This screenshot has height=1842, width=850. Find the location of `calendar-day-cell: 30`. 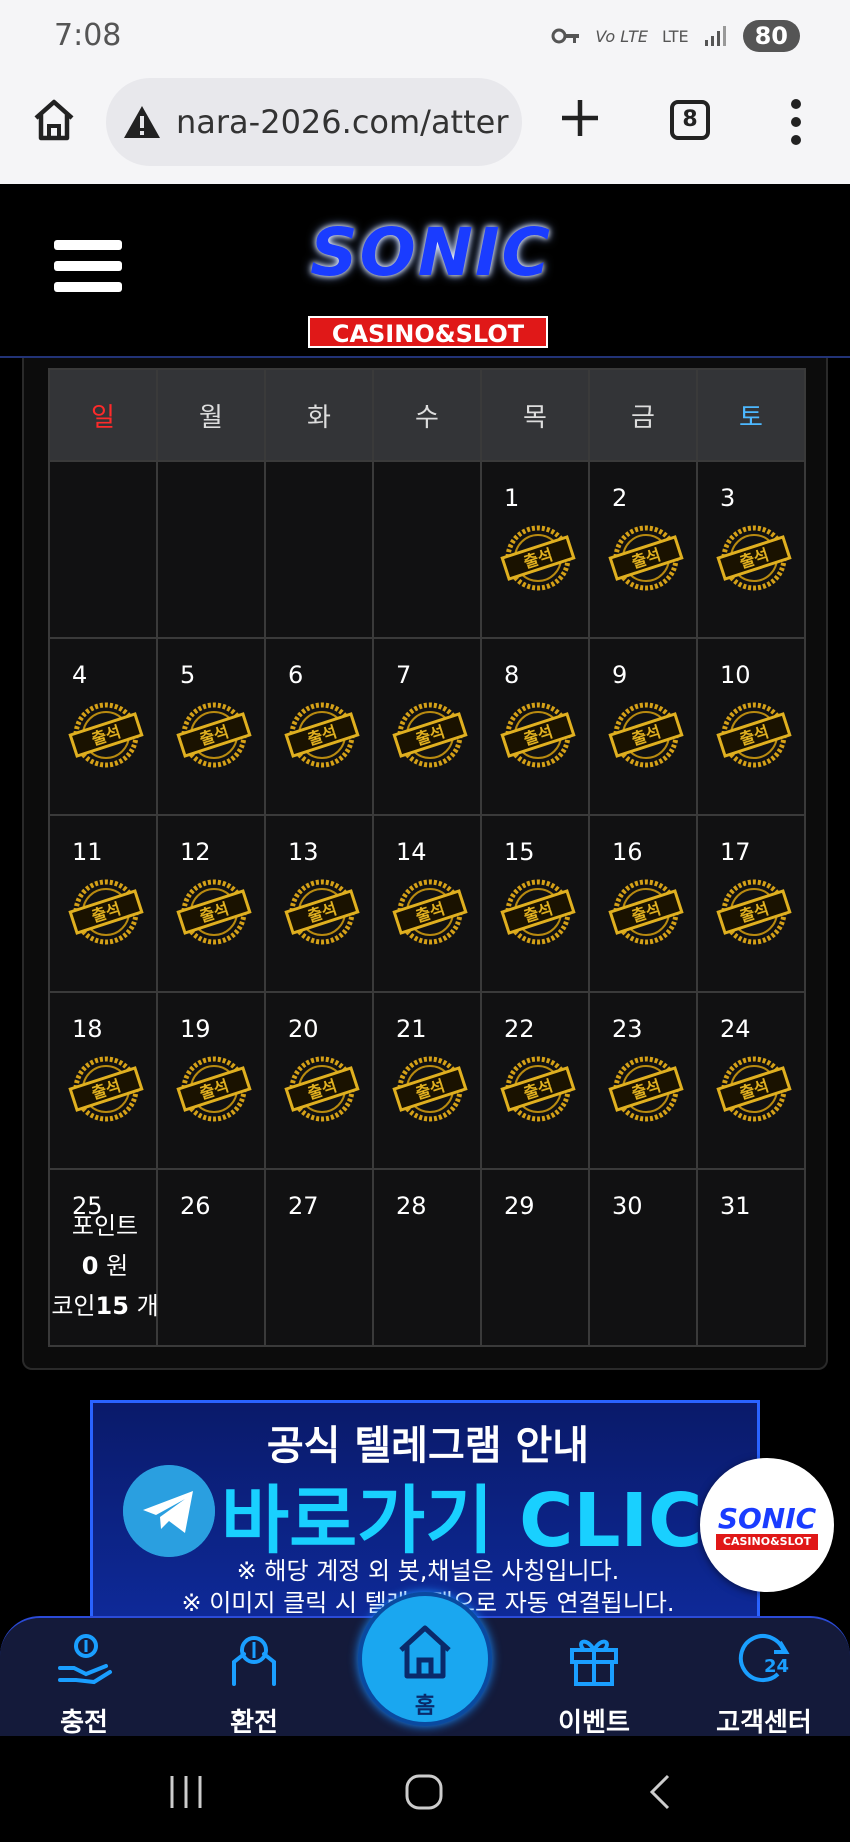

calendar-day-cell: 30 is located at coordinates (643, 1257).